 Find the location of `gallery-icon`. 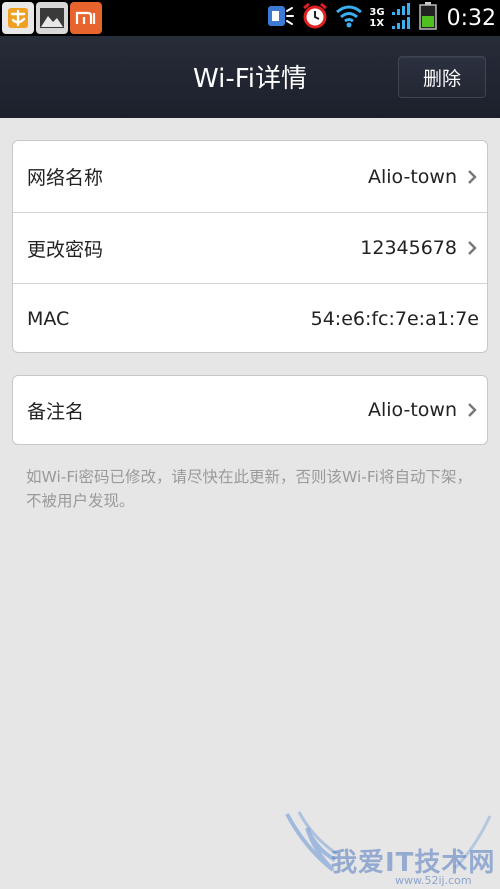

gallery-icon is located at coordinates (52, 18).